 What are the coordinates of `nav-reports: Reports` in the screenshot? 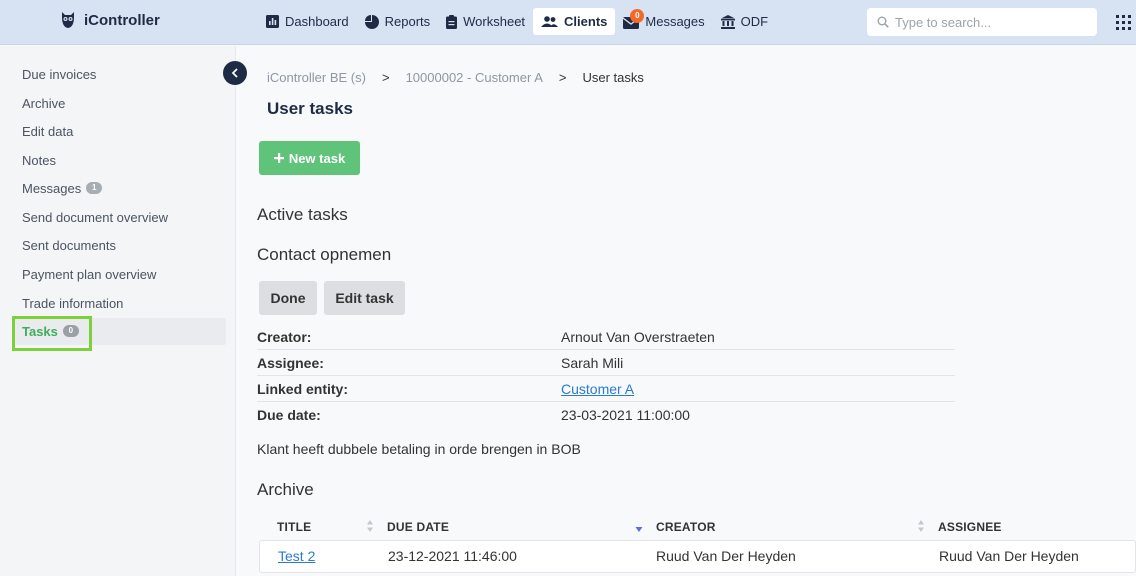 It's located at (398, 21).